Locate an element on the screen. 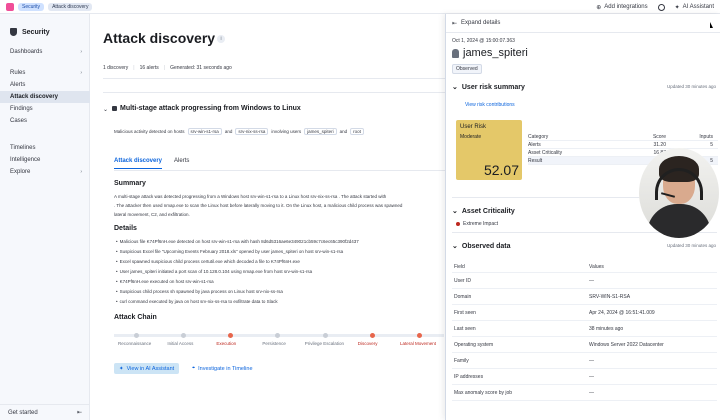 This screenshot has height=420, width=720. plus-icon: ⊕ is located at coordinates (599, 7).